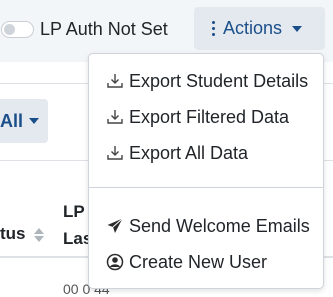 Image resolution: width=333 pixels, height=297 pixels. Describe the element at coordinates (104, 29) in the screenshot. I see `lp-auth-toggle-label: LP Auth Not Set` at that location.